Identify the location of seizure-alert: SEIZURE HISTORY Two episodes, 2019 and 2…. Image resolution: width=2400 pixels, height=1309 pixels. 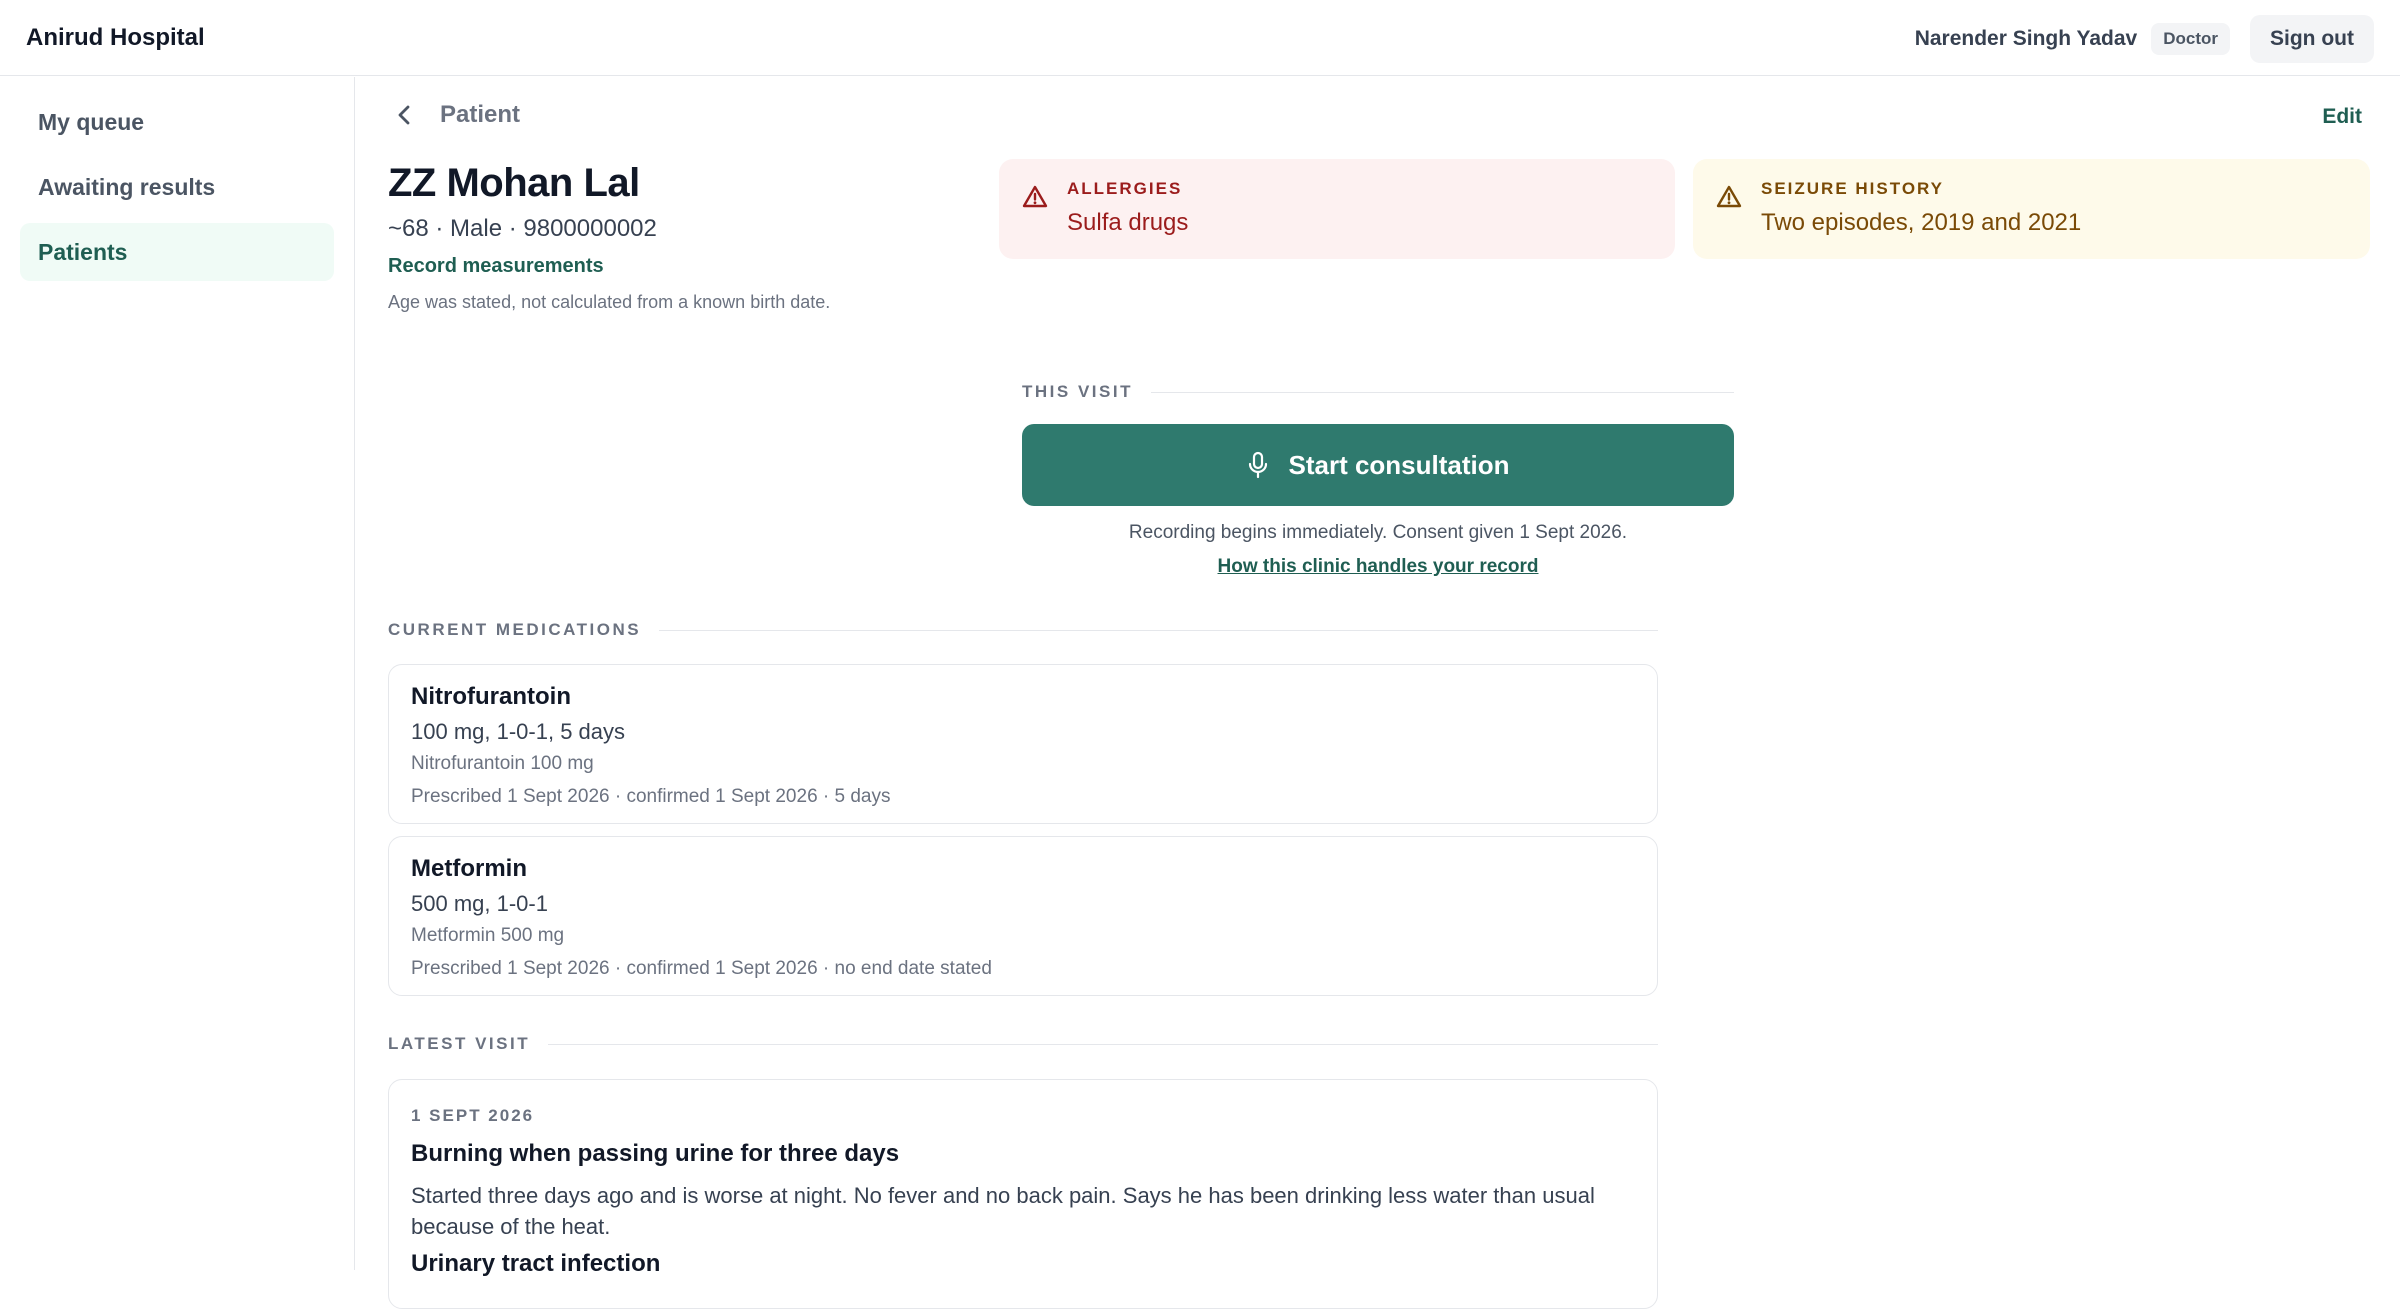
(2031, 209).